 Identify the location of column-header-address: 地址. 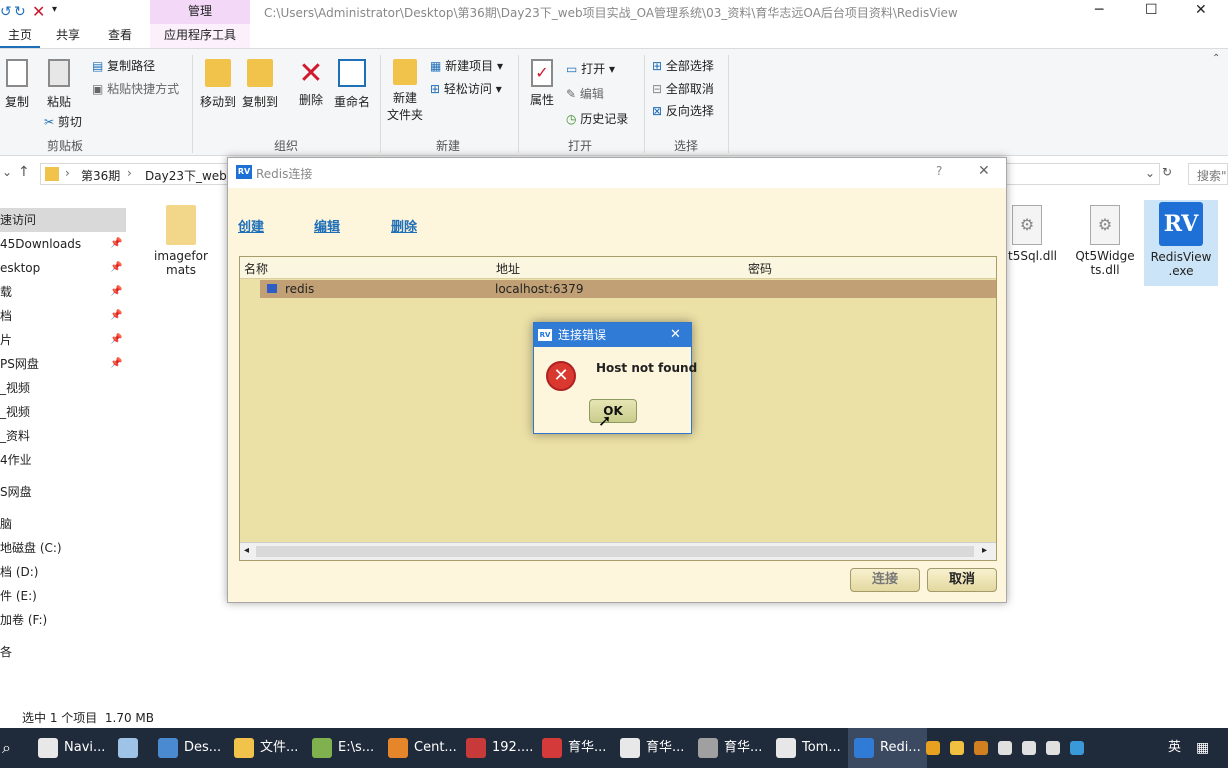
(508, 268).